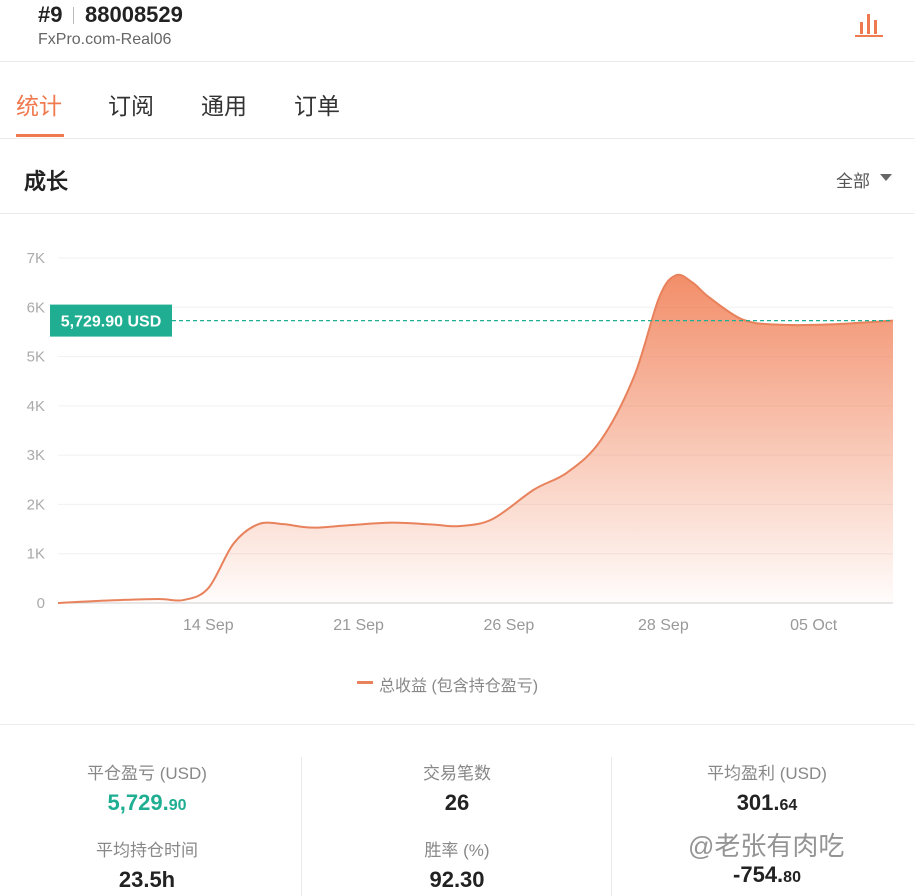 The width and height of the screenshot is (915, 896). What do you see at coordinates (36, 307) in the screenshot?
I see `y-tick-label: 6K` at bounding box center [36, 307].